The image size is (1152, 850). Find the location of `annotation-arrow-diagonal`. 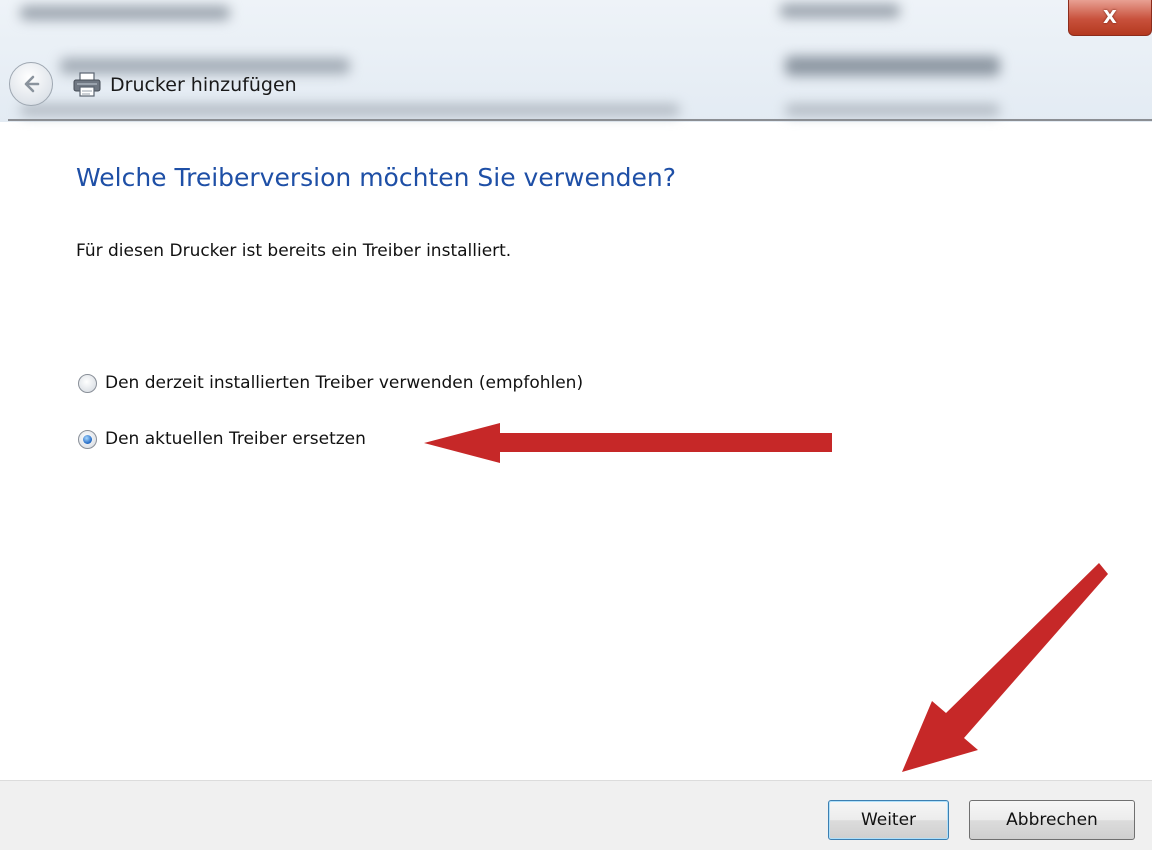

annotation-arrow-diagonal is located at coordinates (1005, 667).